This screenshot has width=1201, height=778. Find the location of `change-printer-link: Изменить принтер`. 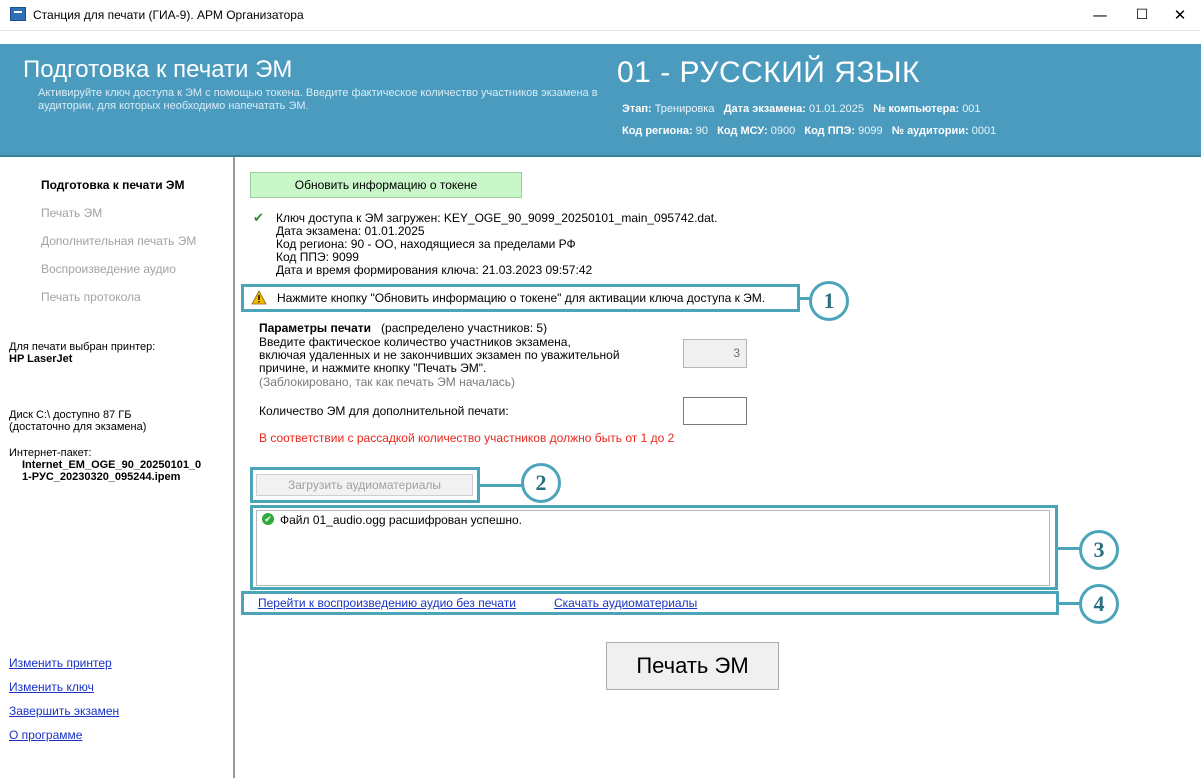

change-printer-link: Изменить принтер is located at coordinates (60, 663).